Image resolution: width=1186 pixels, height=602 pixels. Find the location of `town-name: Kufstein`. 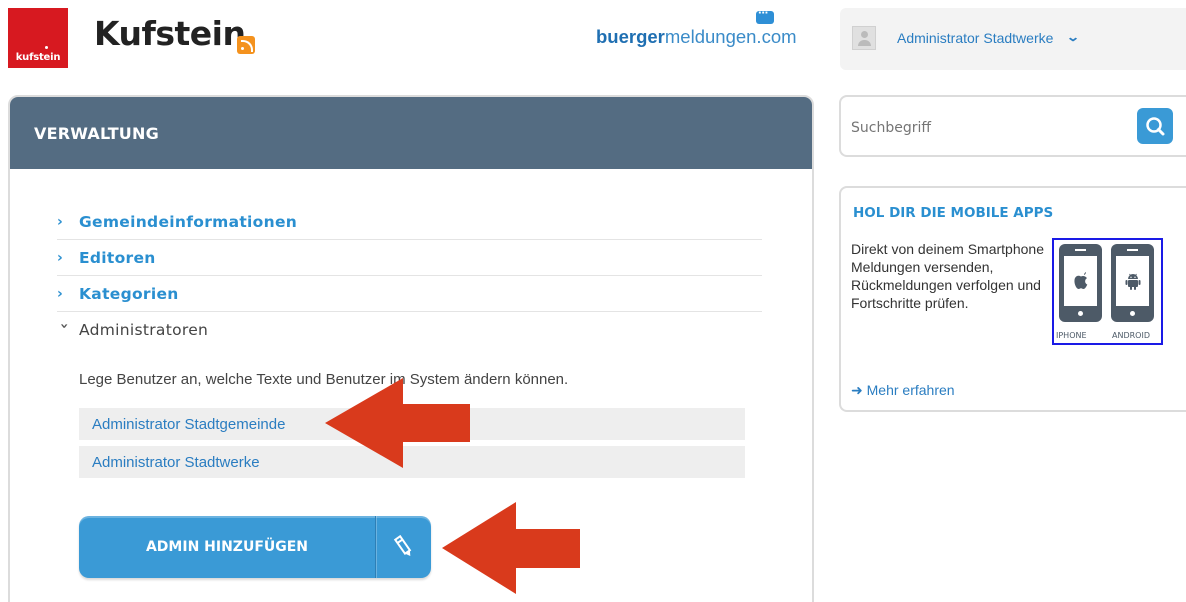

town-name: Kufstein is located at coordinates (170, 33).